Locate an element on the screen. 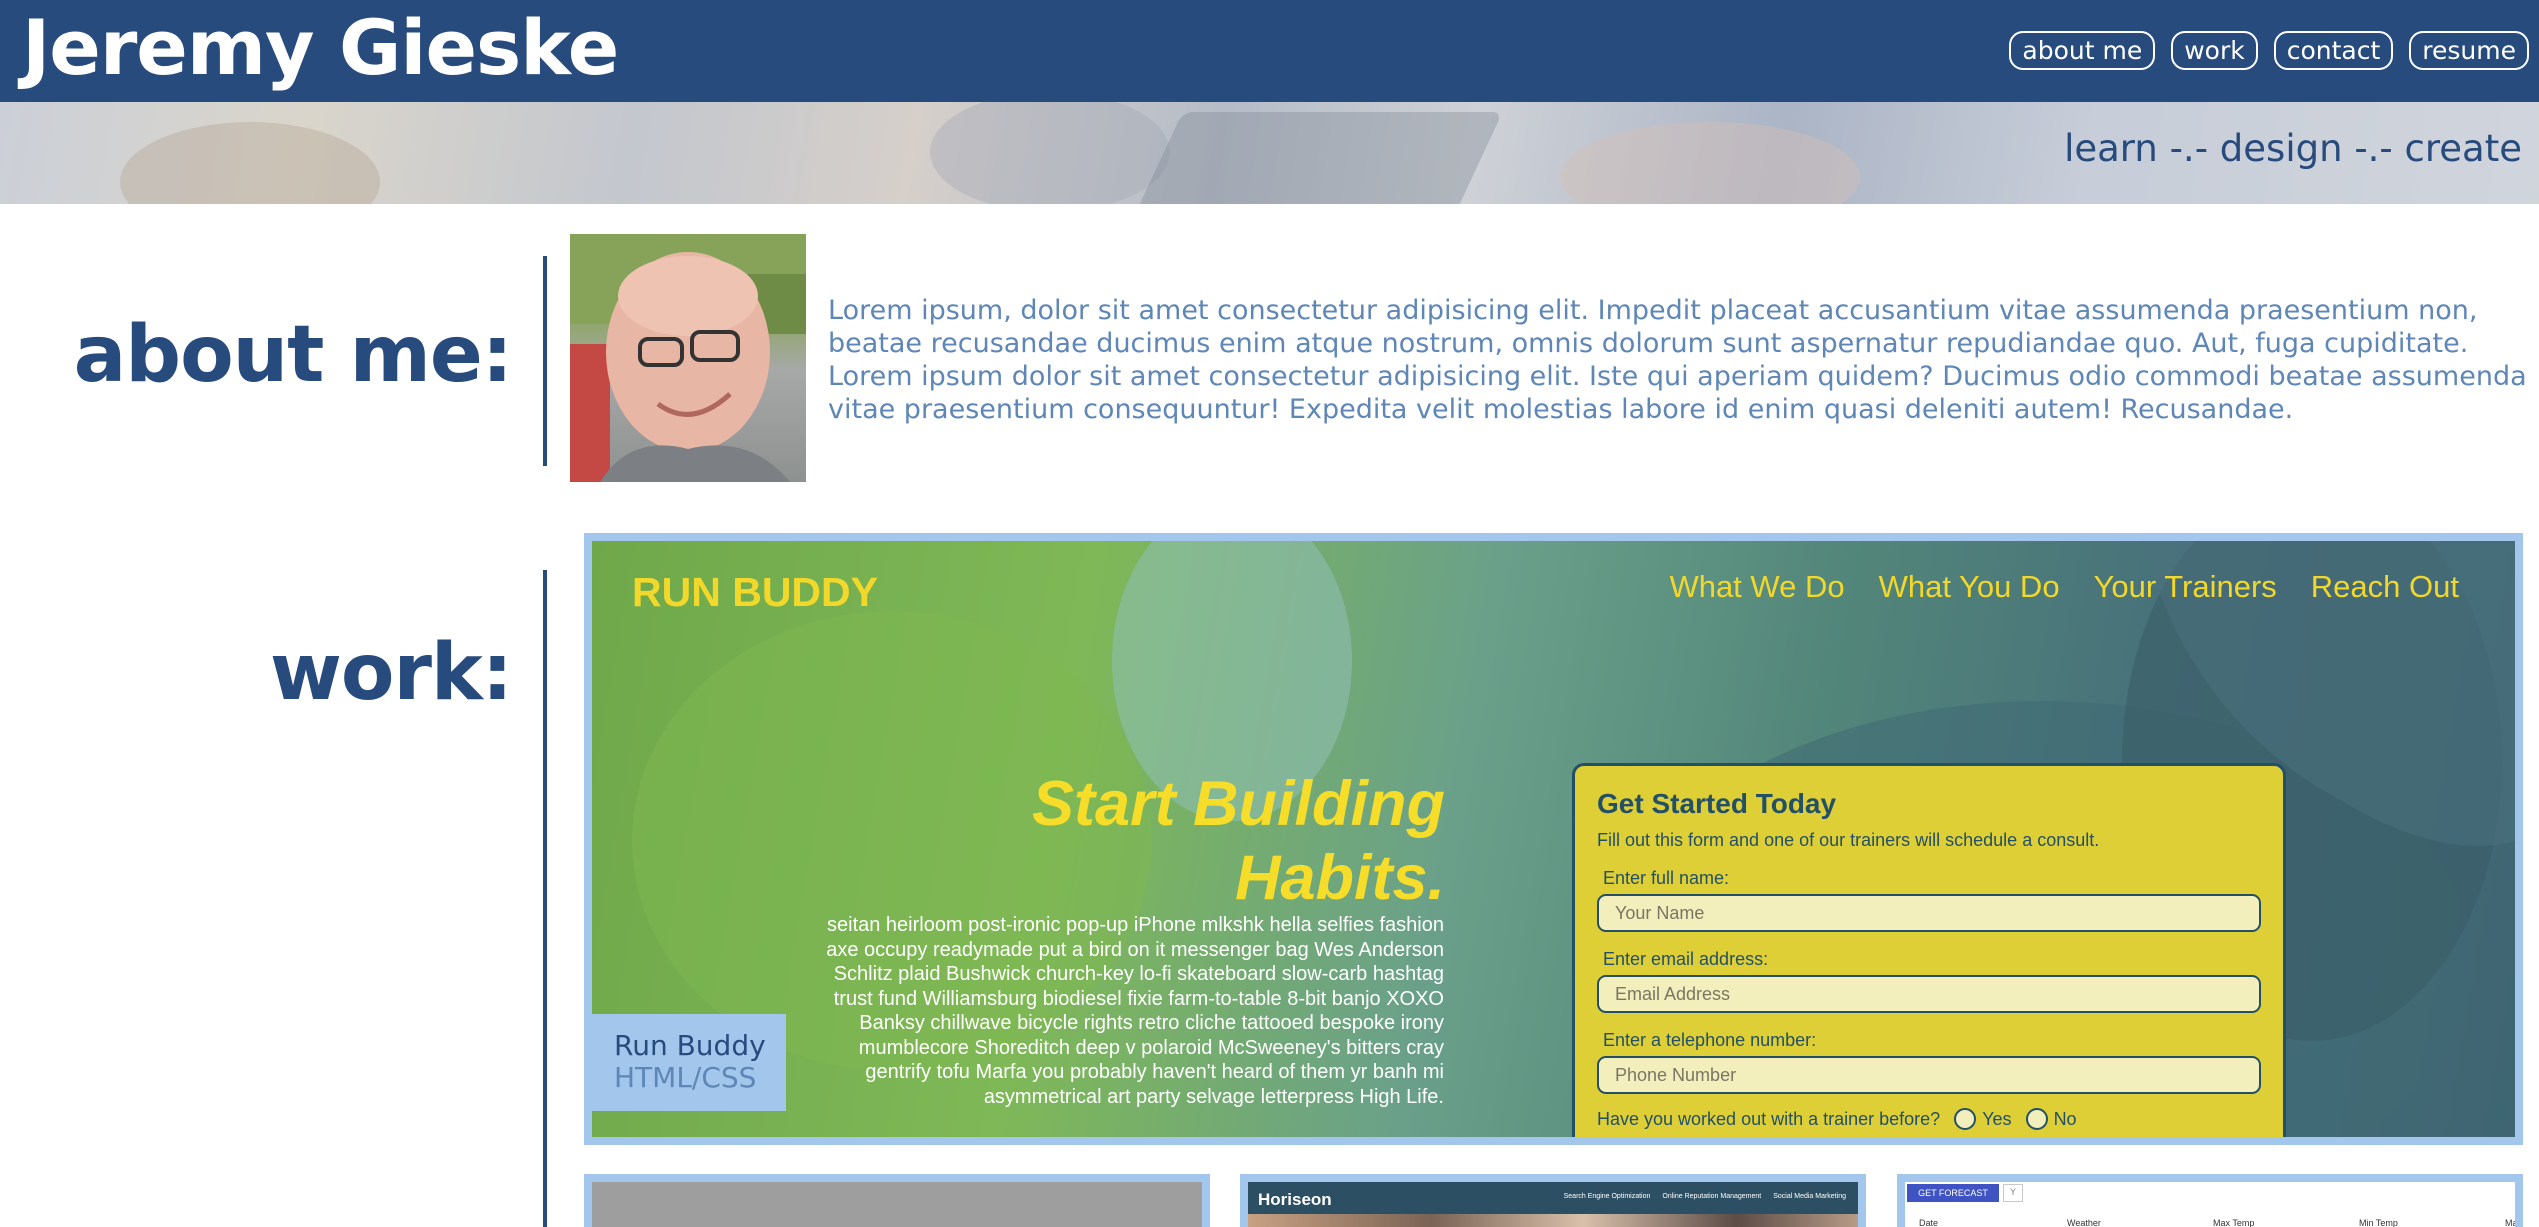  run-buddy-nav-what-you-do: What You Do is located at coordinates (1969, 586).